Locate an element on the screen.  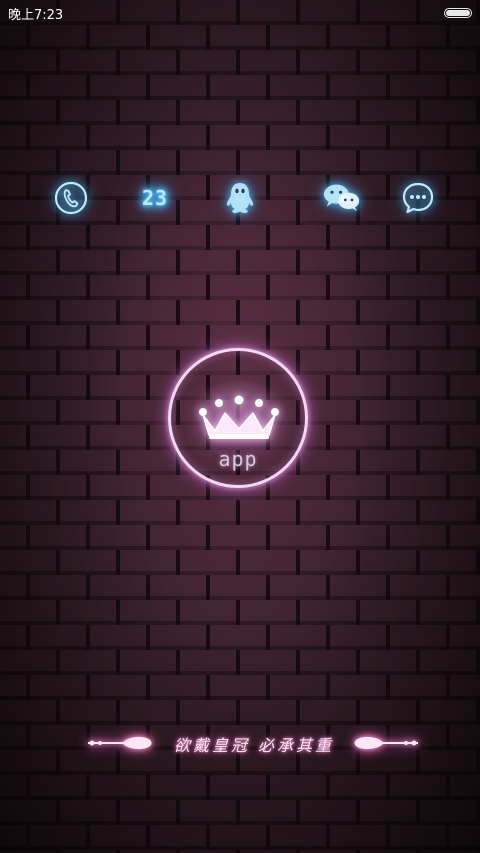
right-ornament-icon is located at coordinates (386, 743).